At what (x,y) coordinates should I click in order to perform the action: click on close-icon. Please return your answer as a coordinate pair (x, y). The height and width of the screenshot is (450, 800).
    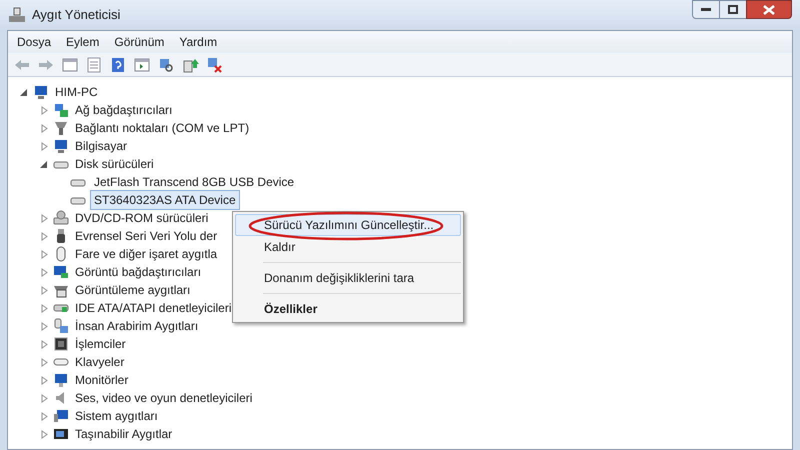
    Looking at the image, I should click on (769, 9).